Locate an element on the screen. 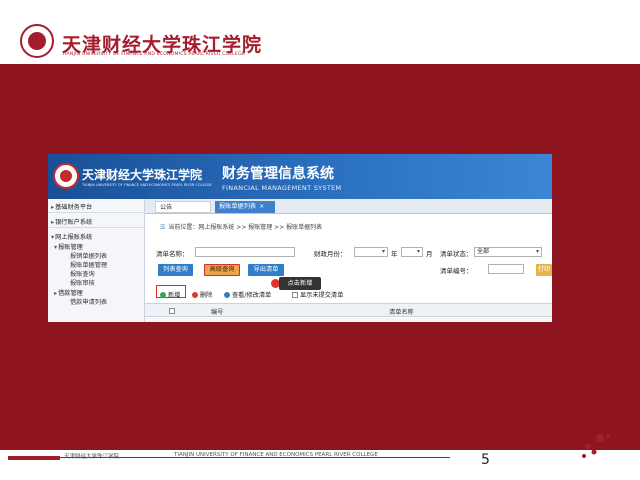 This screenshot has height=480, width=640. month-select is located at coordinates (412, 252).